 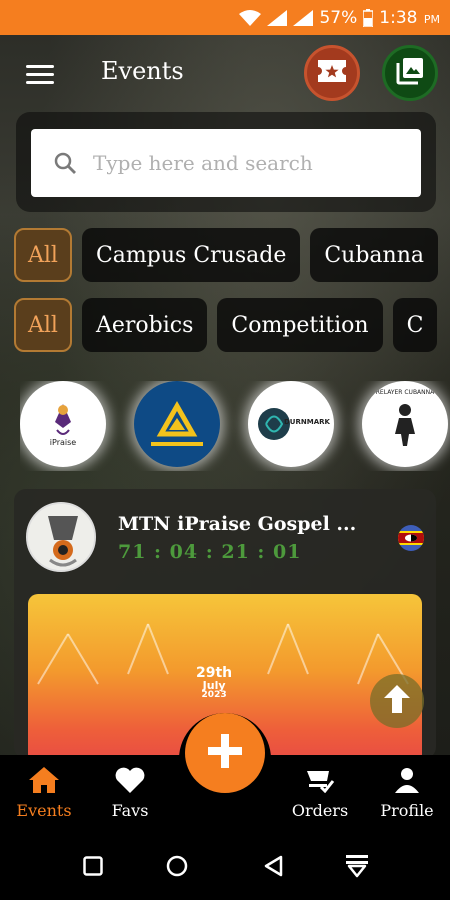 I want to click on search-box, so click(x=226, y=163).